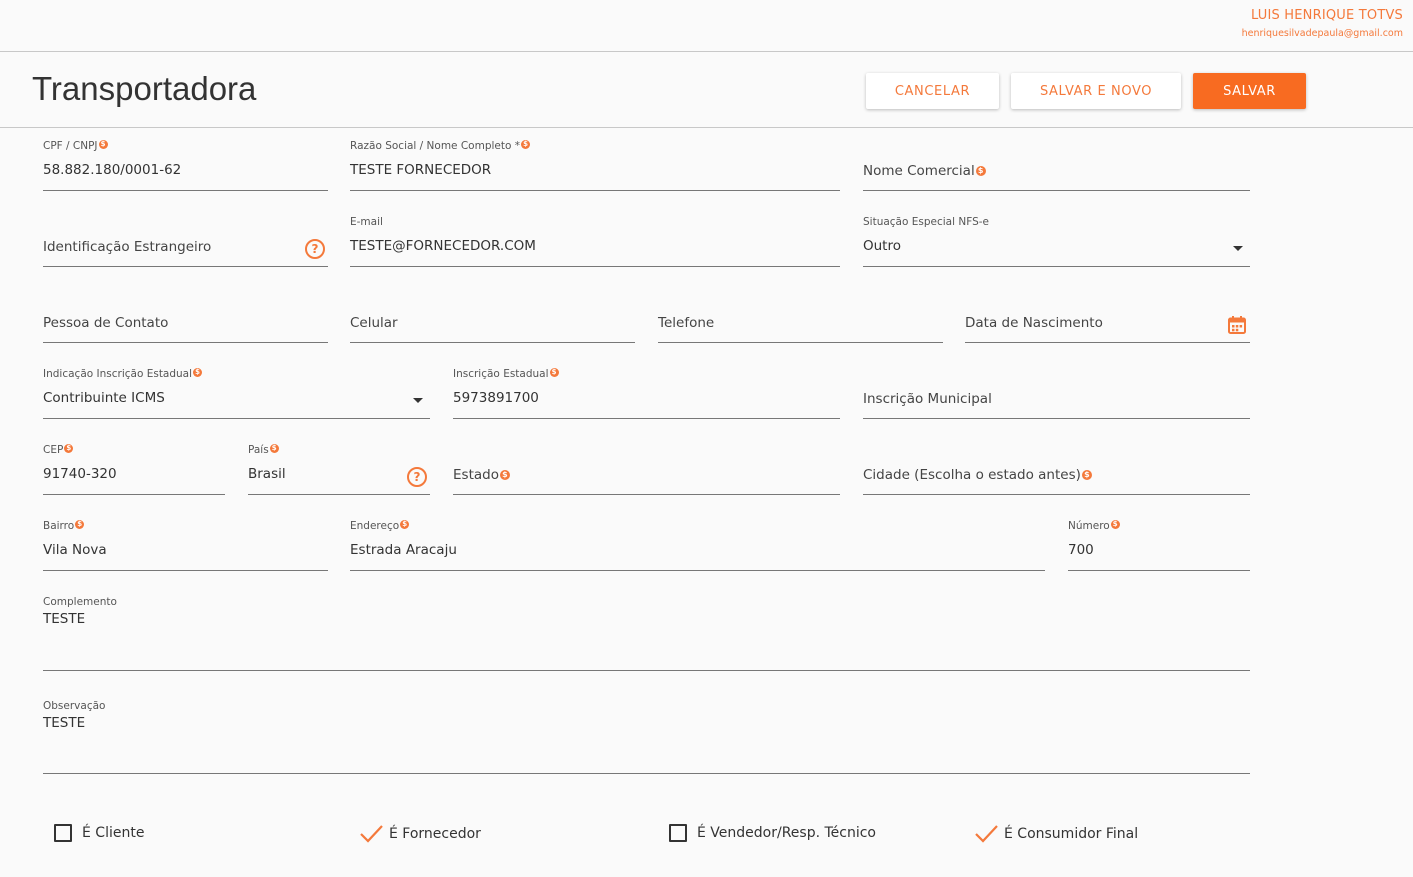 This screenshot has height=877, width=1413. Describe the element at coordinates (118, 374) in the screenshot. I see `indicacao-ie-label: Indicação Inscrição Estadual` at that location.